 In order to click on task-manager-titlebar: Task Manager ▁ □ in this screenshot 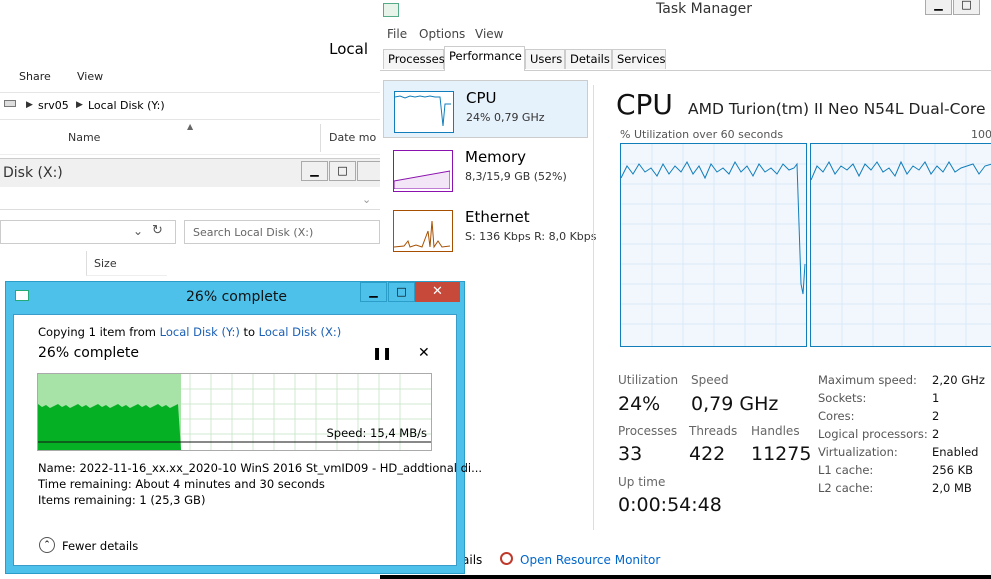, I will do `click(685, 11)`.